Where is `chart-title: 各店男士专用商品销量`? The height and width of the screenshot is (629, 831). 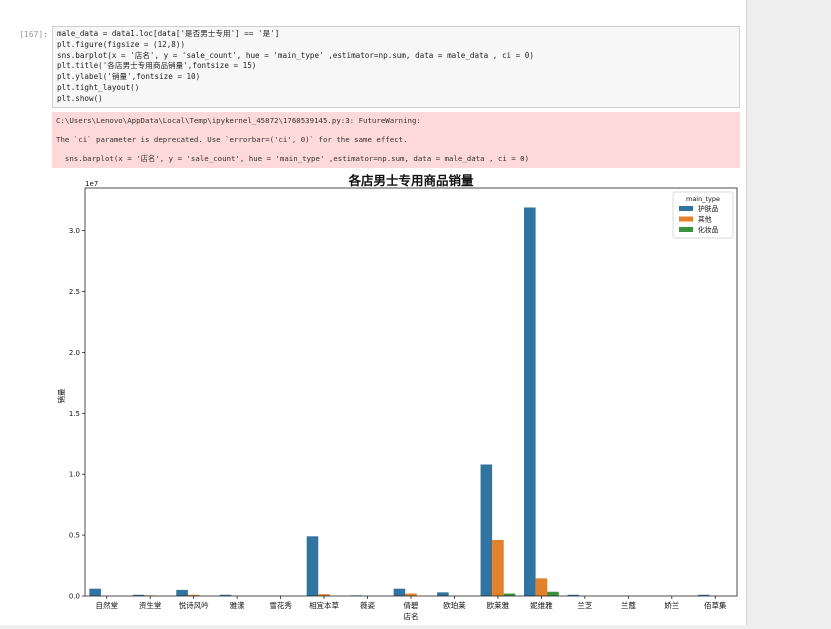
chart-title: 各店男士专用商品销量 is located at coordinates (410, 180).